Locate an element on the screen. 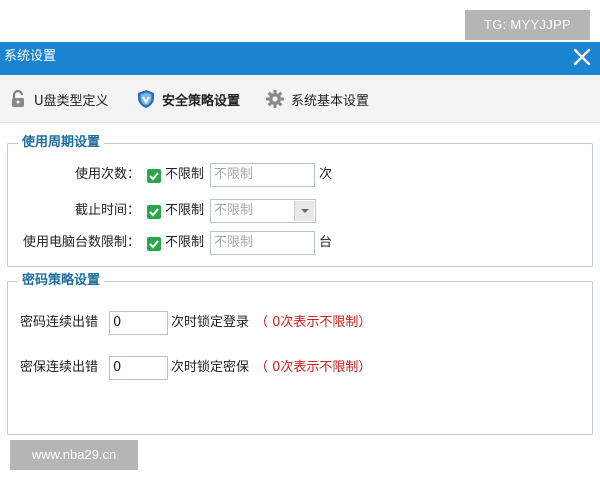  tab-label: 安全策略设置 is located at coordinates (201, 101).